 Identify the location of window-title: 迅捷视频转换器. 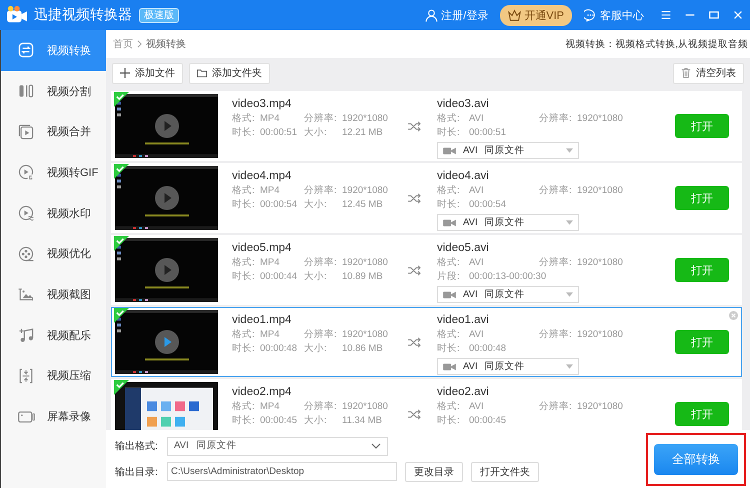
(83, 15).